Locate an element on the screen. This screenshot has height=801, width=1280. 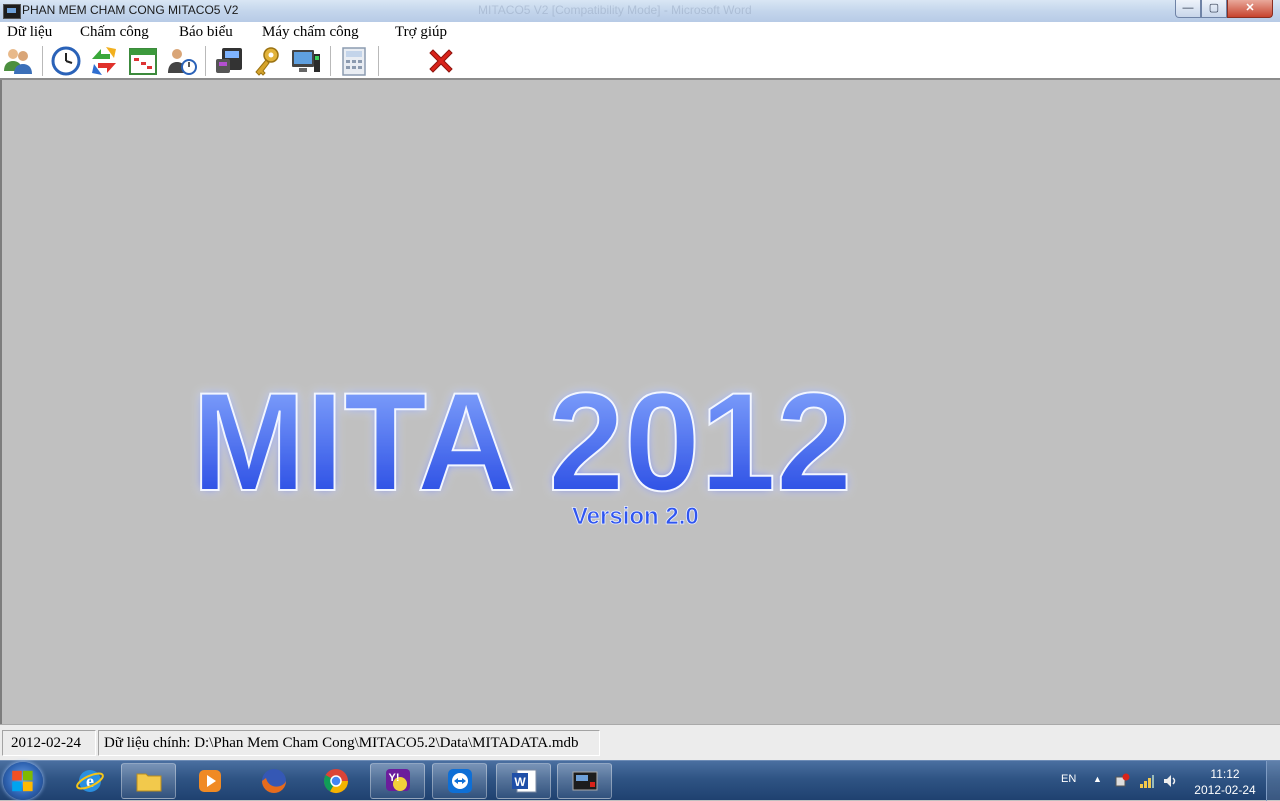
taskbar-word: W is located at coordinates (523, 781).